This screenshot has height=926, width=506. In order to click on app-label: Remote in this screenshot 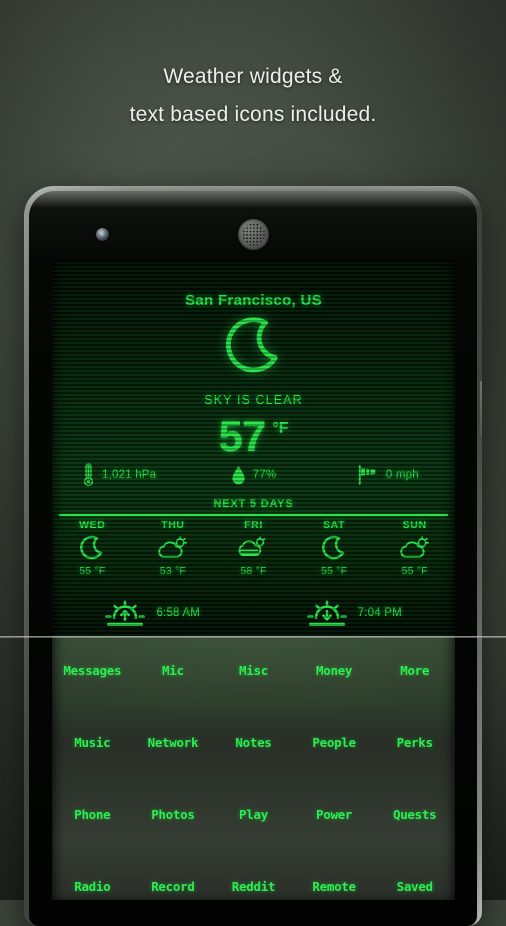, I will do `click(334, 886)`.